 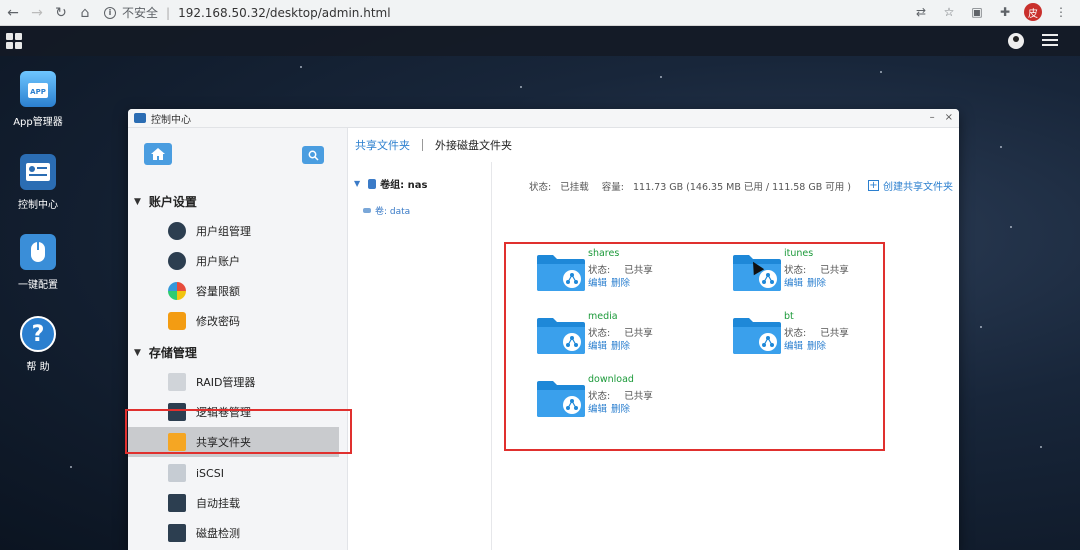 What do you see at coordinates (949, 12) in the screenshot?
I see `bookmark-star-icon: ☆` at bounding box center [949, 12].